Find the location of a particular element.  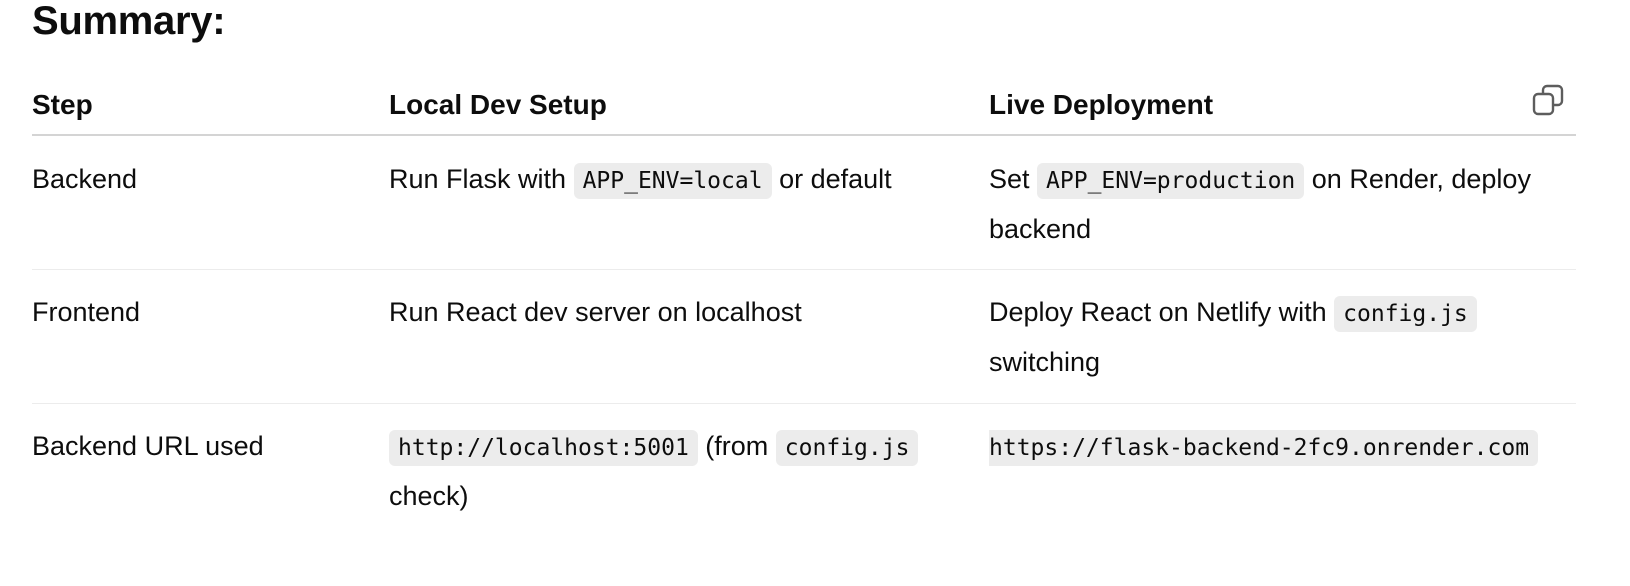

cell-text: check) is located at coordinates (429, 496).